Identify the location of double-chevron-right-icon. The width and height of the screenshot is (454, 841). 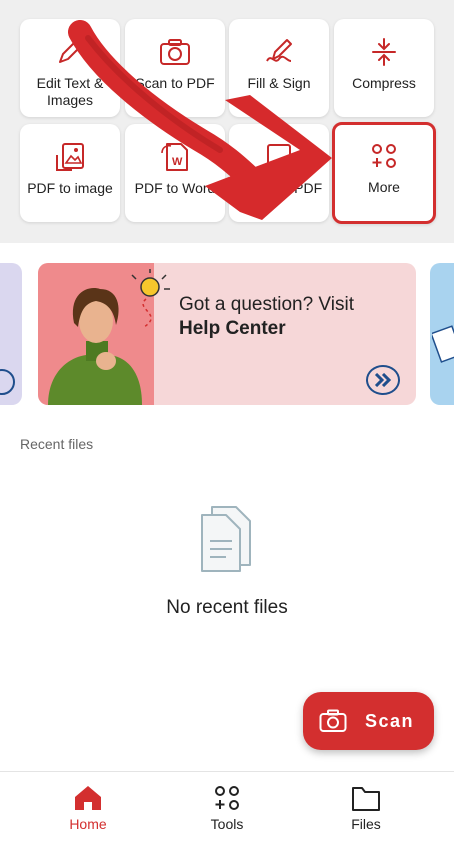
(383, 380).